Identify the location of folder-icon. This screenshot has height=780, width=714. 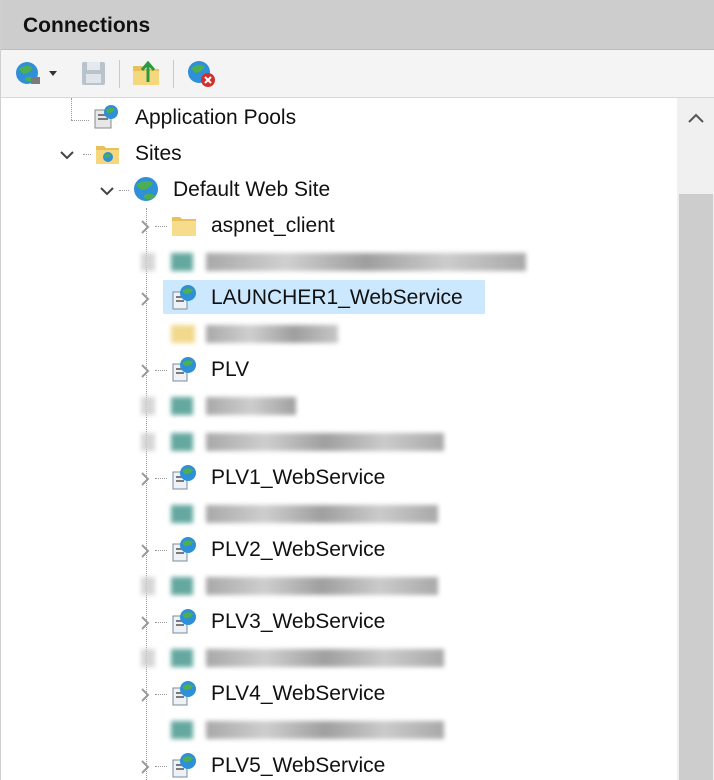
(184, 226).